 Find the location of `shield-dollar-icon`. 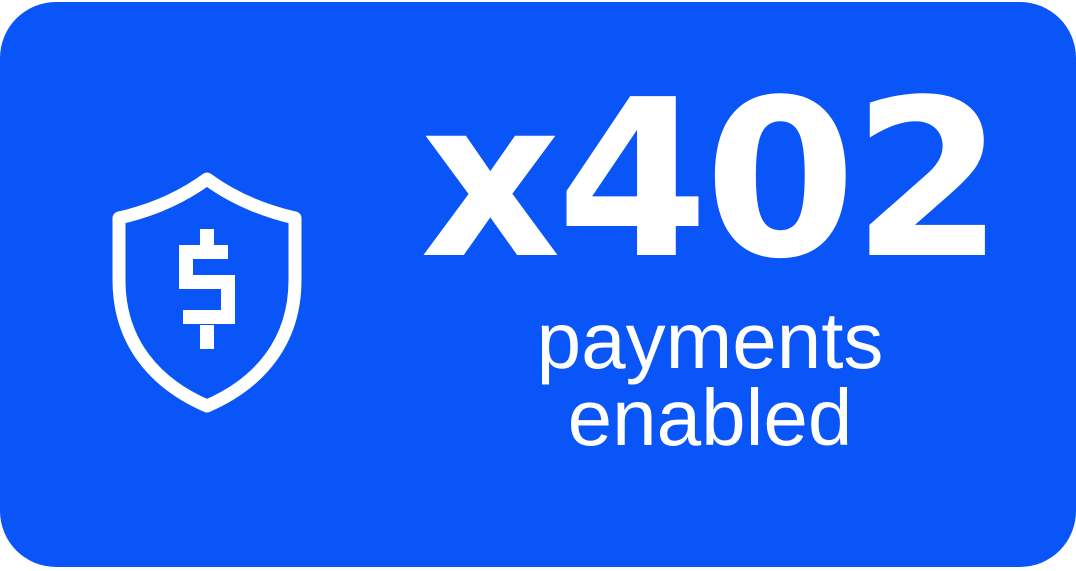

shield-dollar-icon is located at coordinates (207, 293).